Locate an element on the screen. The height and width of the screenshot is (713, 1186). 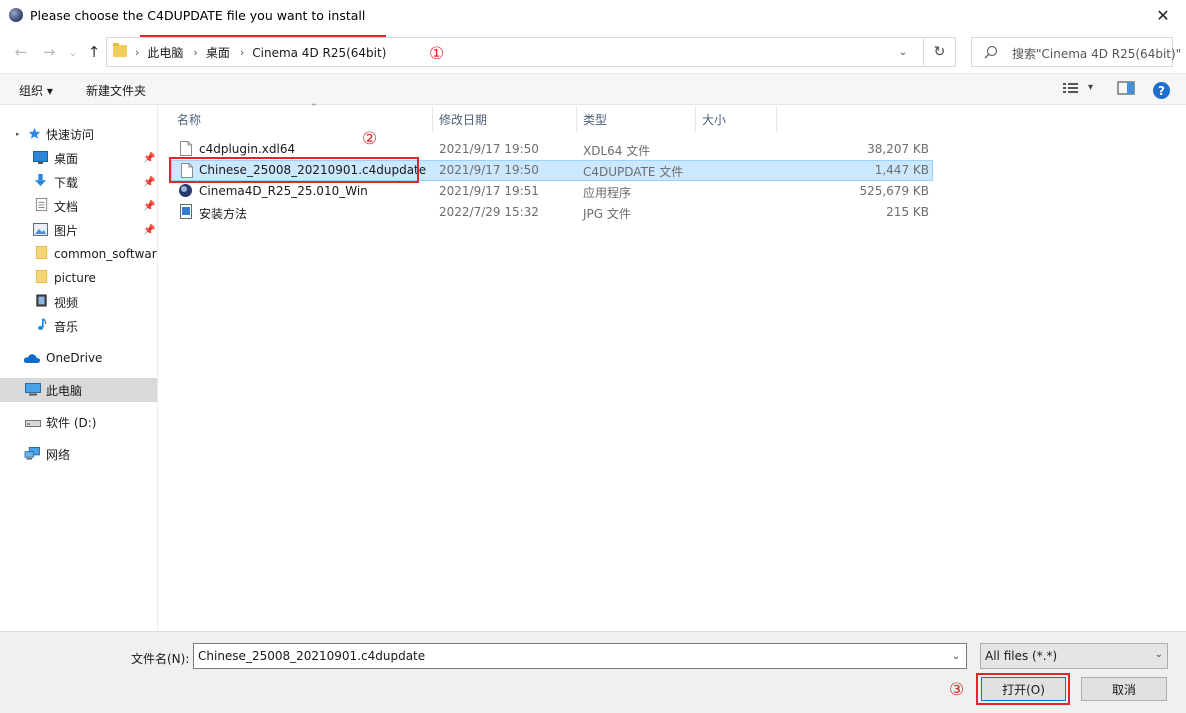
document-icon is located at coordinates (41, 204).